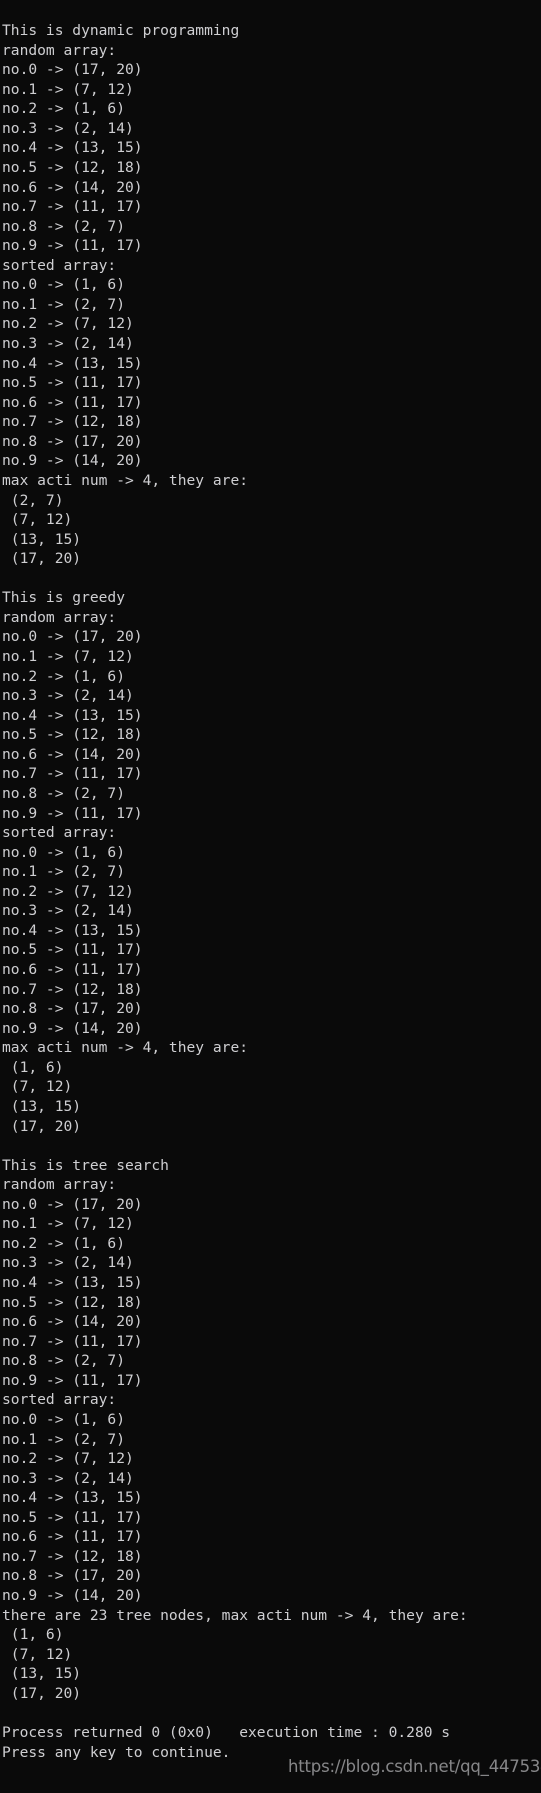 This screenshot has height=1793, width=541. Describe the element at coordinates (121, 30) in the screenshot. I see `console-line: This is dynamic programming` at that location.